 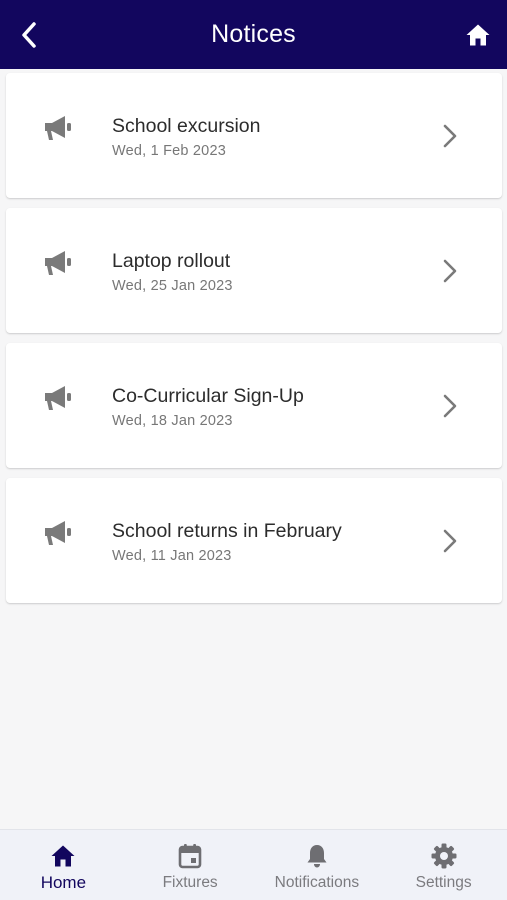 I want to click on notice-title: School excursion, so click(x=186, y=126).